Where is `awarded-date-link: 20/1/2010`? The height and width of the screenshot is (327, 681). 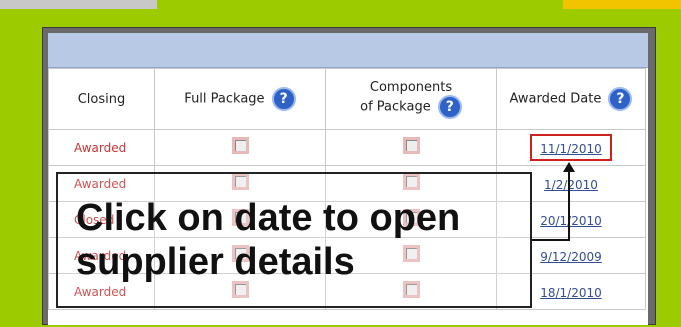 awarded-date-link: 20/1/2010 is located at coordinates (571, 221).